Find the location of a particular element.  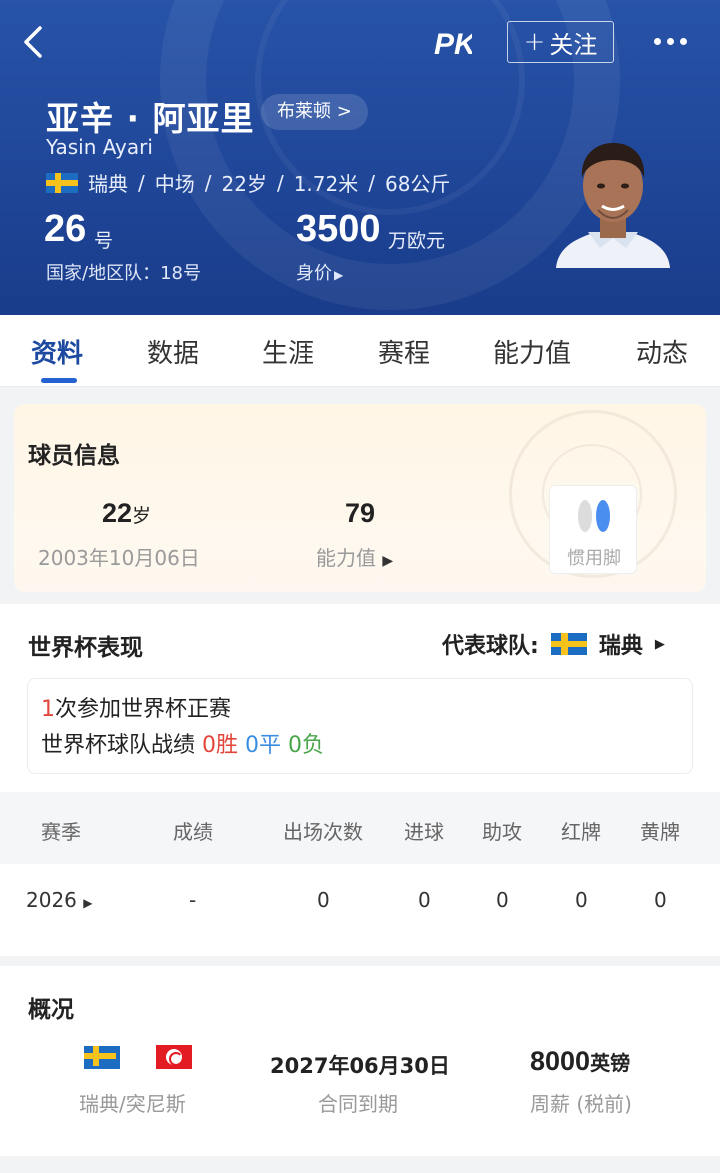

tunisia-flag-icon is located at coordinates (174, 1057).